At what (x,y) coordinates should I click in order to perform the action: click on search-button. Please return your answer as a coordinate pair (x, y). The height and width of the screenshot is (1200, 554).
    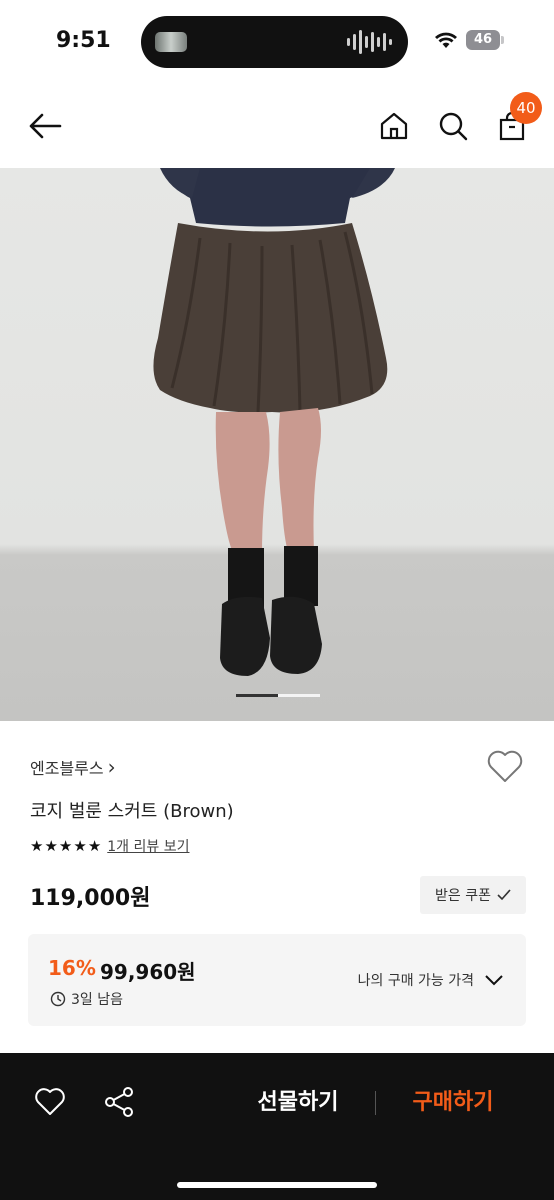
    Looking at the image, I should click on (453, 126).